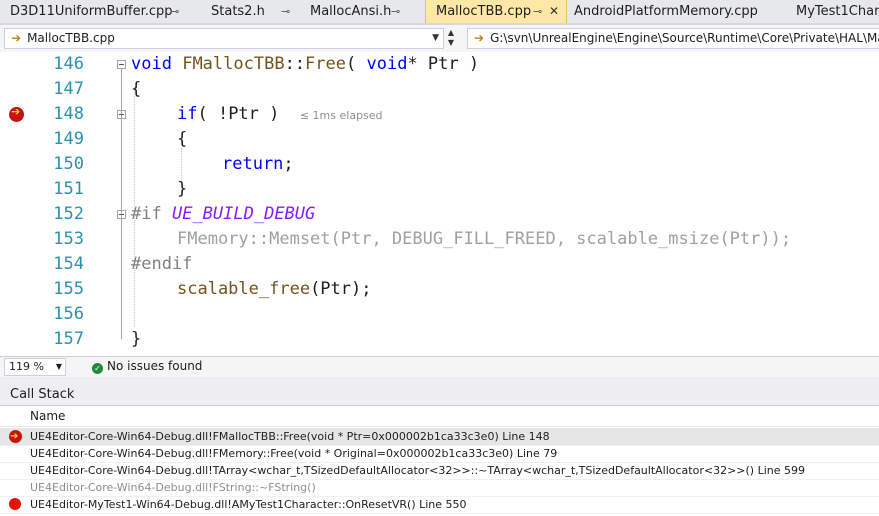  Describe the element at coordinates (224, 38) in the screenshot. I see `file-scope-dropdown: ➔ MallocTBB.cpp ▼` at that location.